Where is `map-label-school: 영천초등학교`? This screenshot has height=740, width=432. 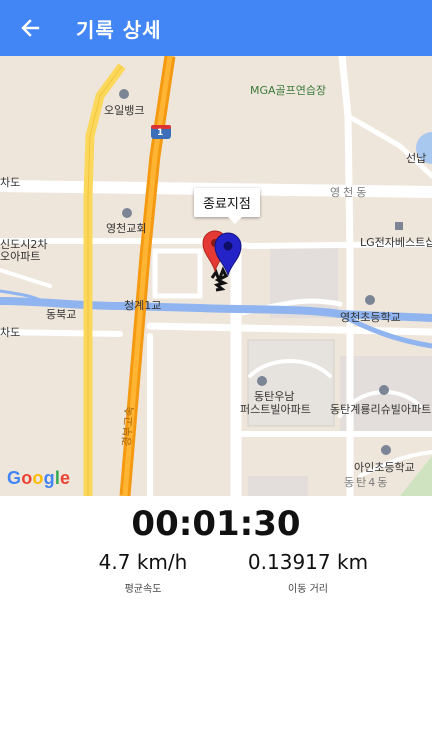 map-label-school: 영천초등학교 is located at coordinates (370, 317).